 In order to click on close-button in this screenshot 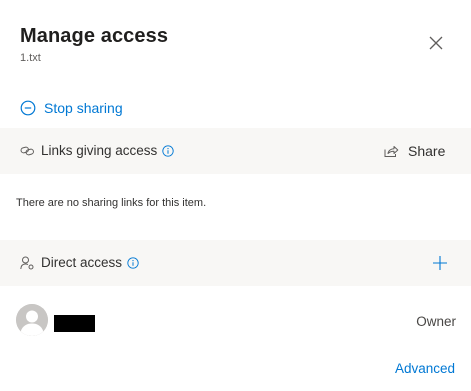, I will do `click(436, 43)`.